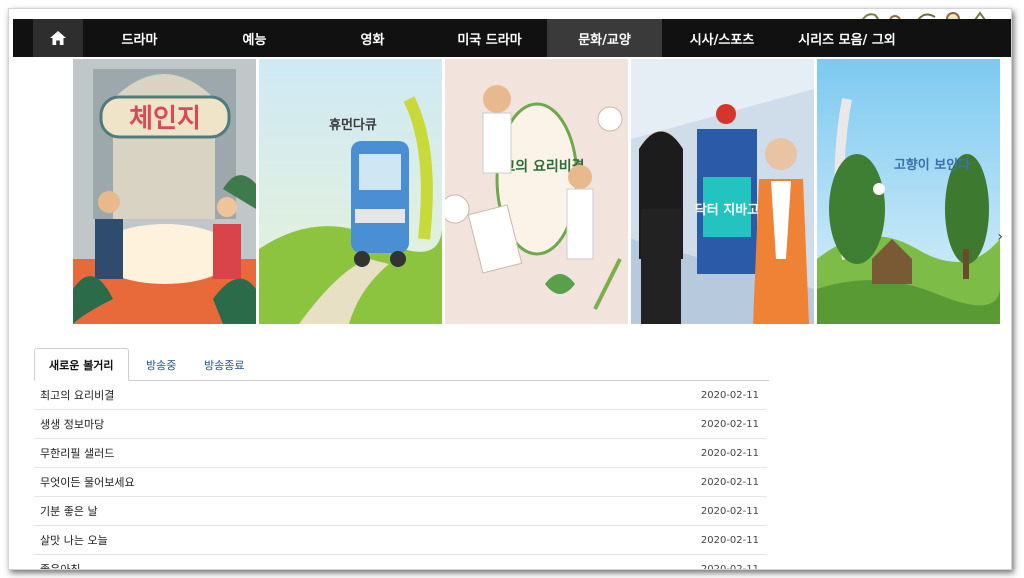 Image resolution: width=1024 pixels, height=578 pixels. Describe the element at coordinates (139, 38) in the screenshot. I see `nav-item-drama: 드라마` at that location.